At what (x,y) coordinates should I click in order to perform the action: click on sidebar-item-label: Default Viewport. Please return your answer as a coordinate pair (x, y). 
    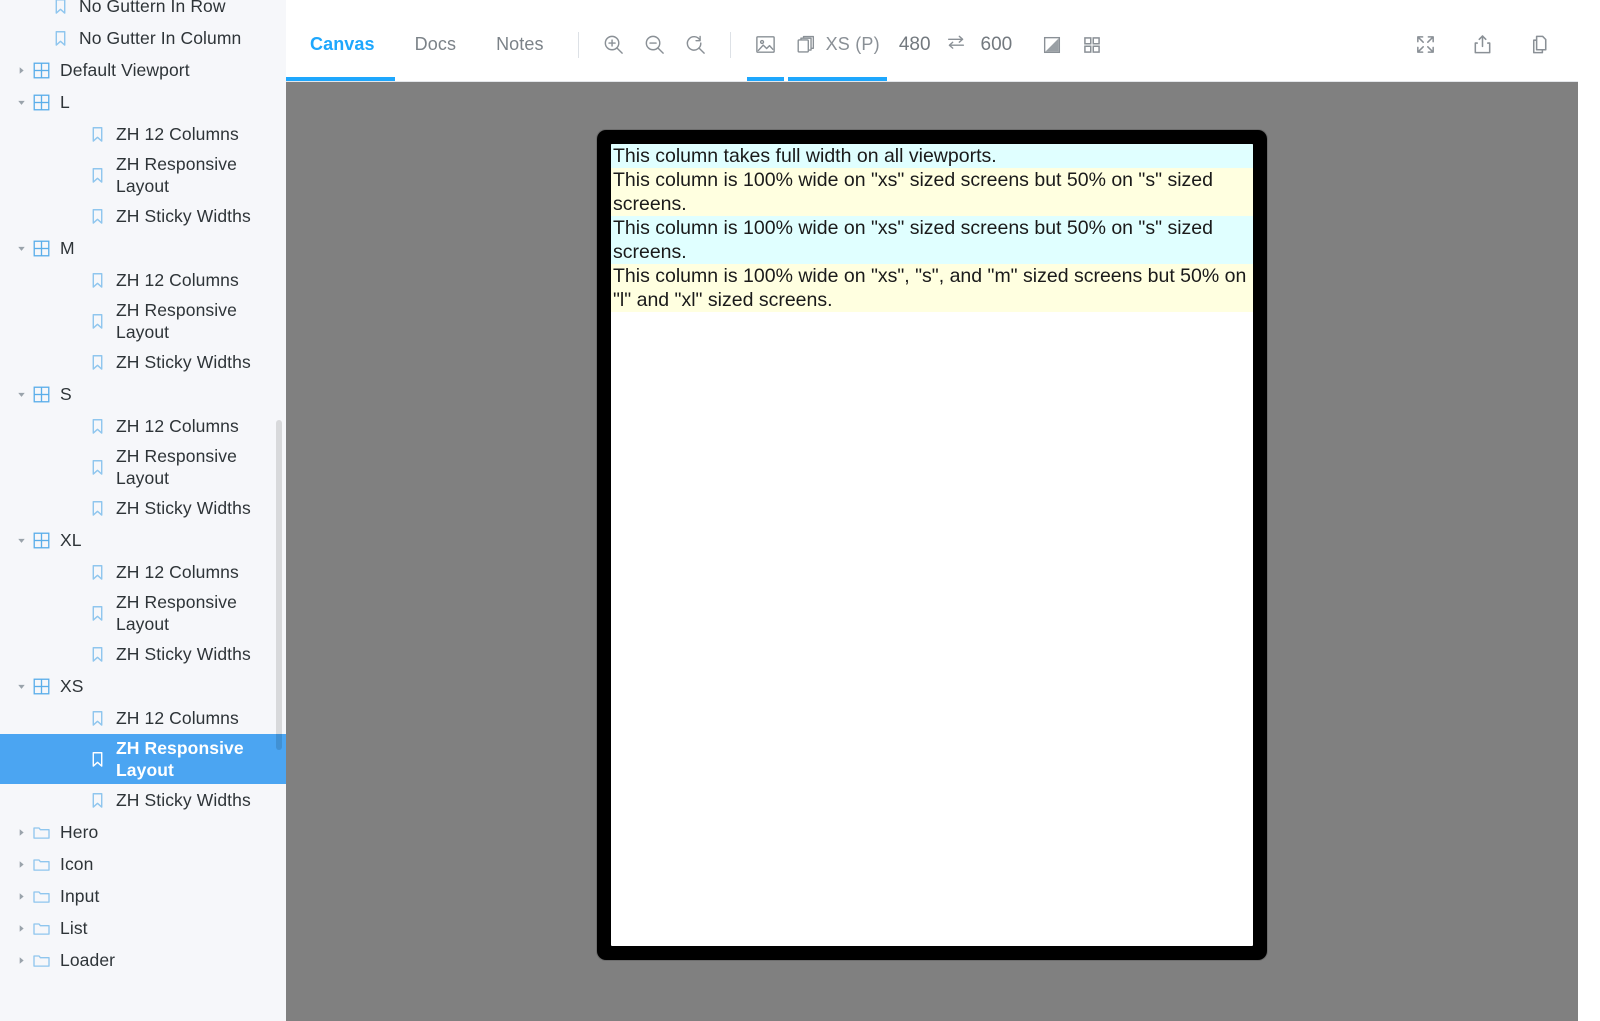
    Looking at the image, I should click on (125, 70).